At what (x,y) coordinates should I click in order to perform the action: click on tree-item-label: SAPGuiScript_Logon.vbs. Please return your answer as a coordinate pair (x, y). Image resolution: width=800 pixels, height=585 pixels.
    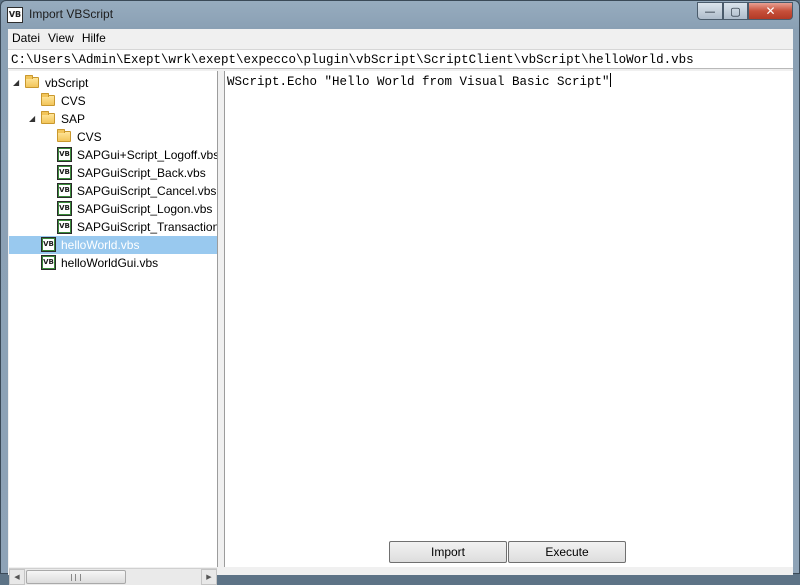
    Looking at the image, I should click on (145, 209).